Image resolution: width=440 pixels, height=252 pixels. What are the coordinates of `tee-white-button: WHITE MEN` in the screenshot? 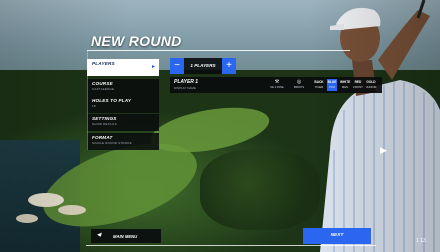 It's located at (345, 85).